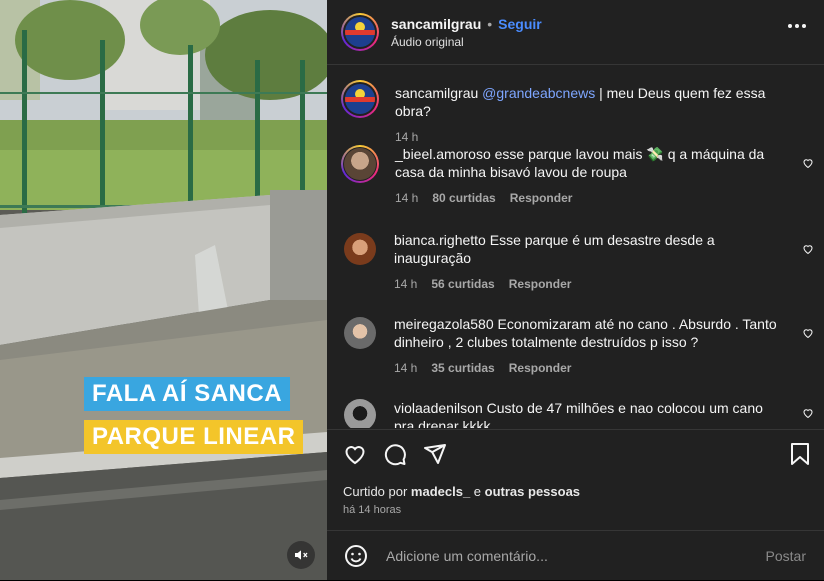 This screenshot has width=824, height=581. What do you see at coordinates (443, 154) in the screenshot?
I see `comment-username: _bieel.amoroso` at bounding box center [443, 154].